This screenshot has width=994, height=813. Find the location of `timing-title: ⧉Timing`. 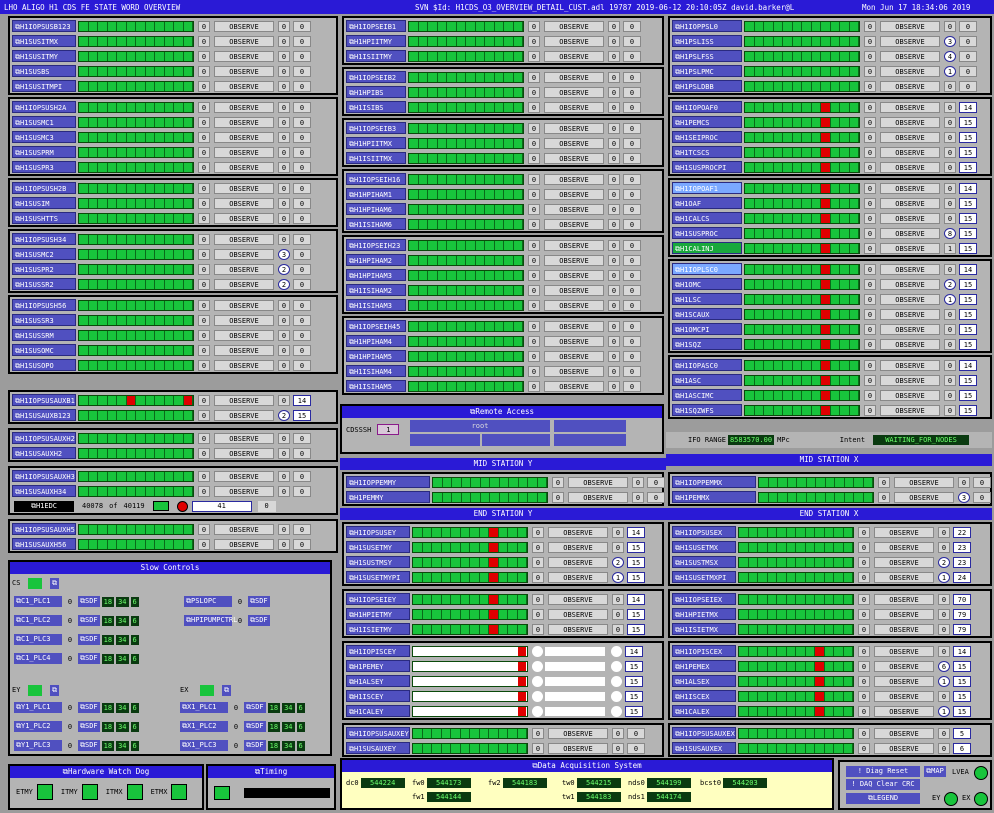

timing-title: ⧉Timing is located at coordinates (271, 772).